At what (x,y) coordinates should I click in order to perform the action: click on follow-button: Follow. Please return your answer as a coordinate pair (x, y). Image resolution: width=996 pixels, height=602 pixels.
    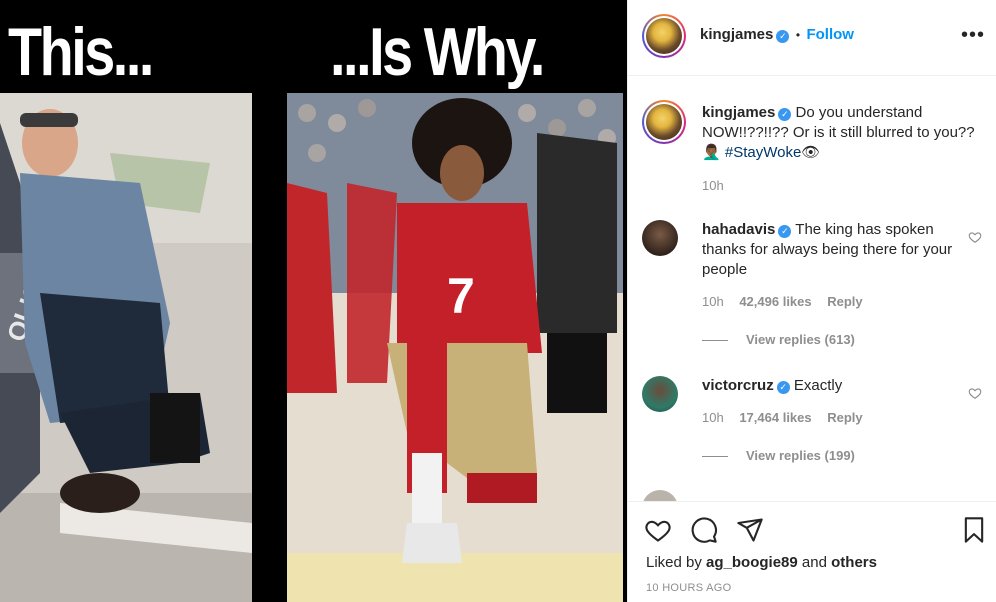
    Looking at the image, I should click on (830, 34).